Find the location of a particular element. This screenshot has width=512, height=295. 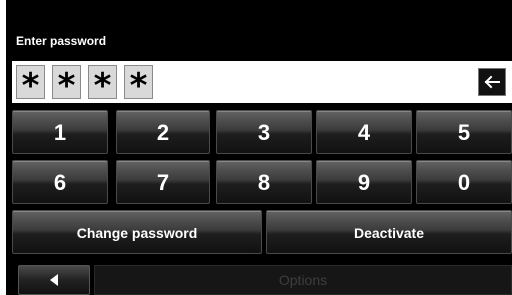

key-7: 7 is located at coordinates (163, 182).